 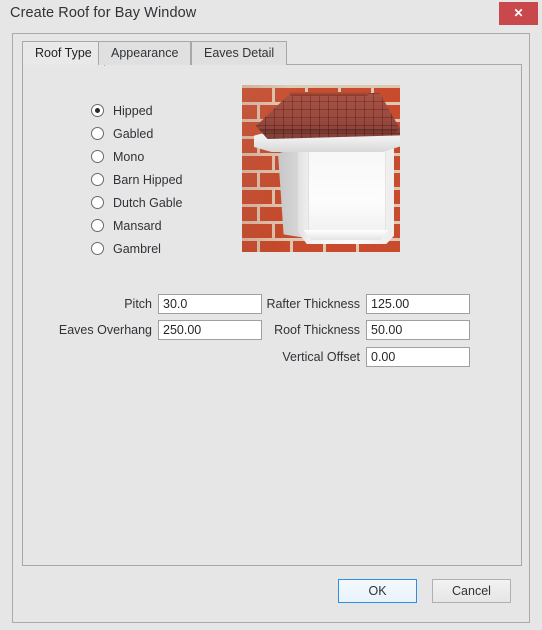 I want to click on radio-hipped: Hipped, so click(x=137, y=110).